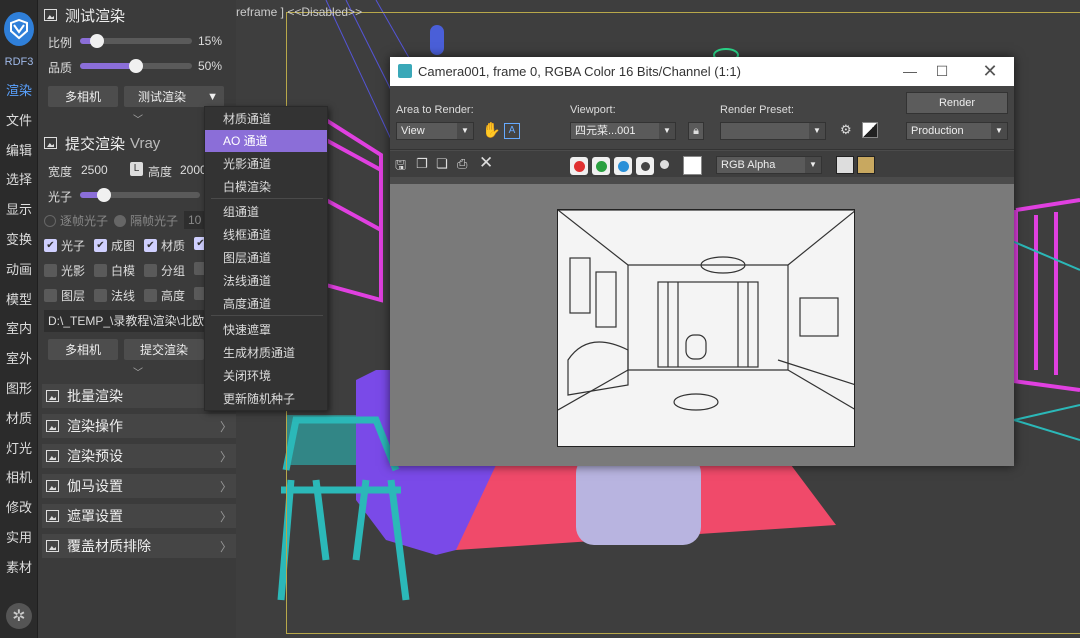  I want to click on quality-slider, so click(136, 66).